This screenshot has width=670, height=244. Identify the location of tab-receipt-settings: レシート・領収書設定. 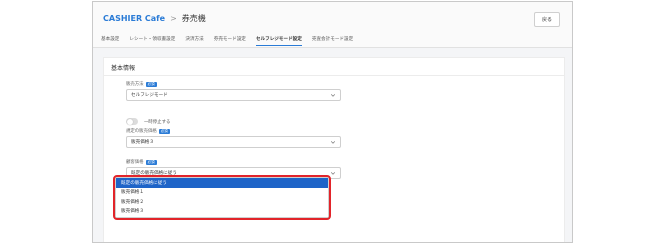
(152, 41).